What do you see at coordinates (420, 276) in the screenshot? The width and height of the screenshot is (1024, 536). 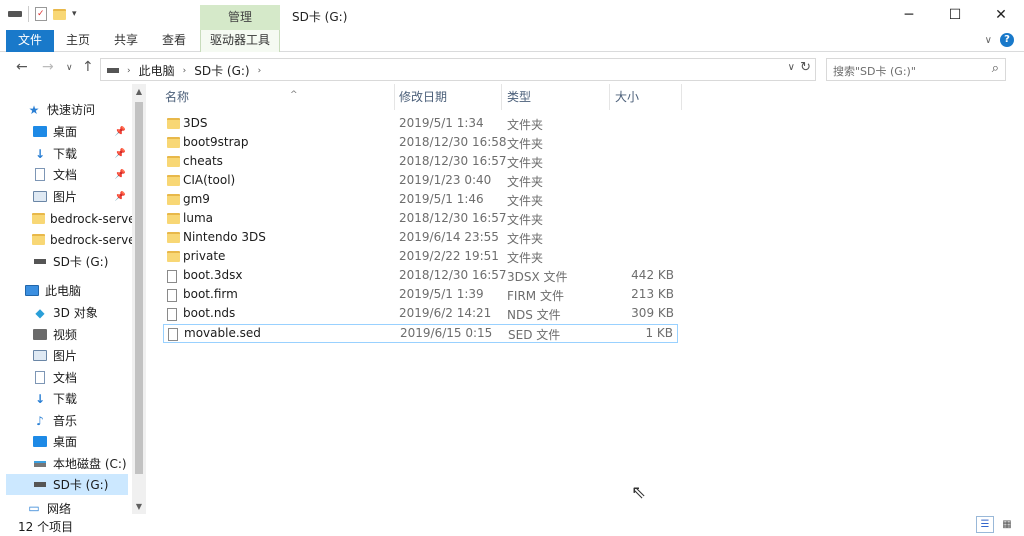 I see `file-row: boot.3dsx 2018/12/30 16:57 3DSX 文件 442 KB` at bounding box center [420, 276].